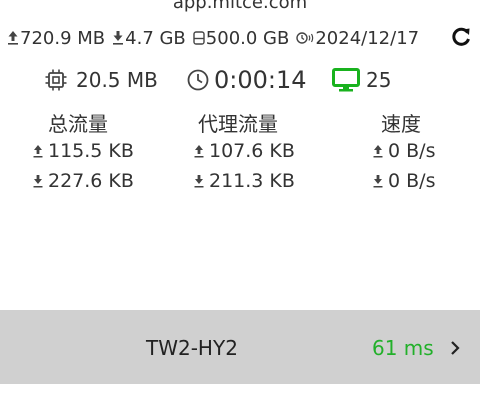 Image resolution: width=480 pixels, height=402 pixels. I want to click on server-name: TW2-HY2, so click(192, 348).